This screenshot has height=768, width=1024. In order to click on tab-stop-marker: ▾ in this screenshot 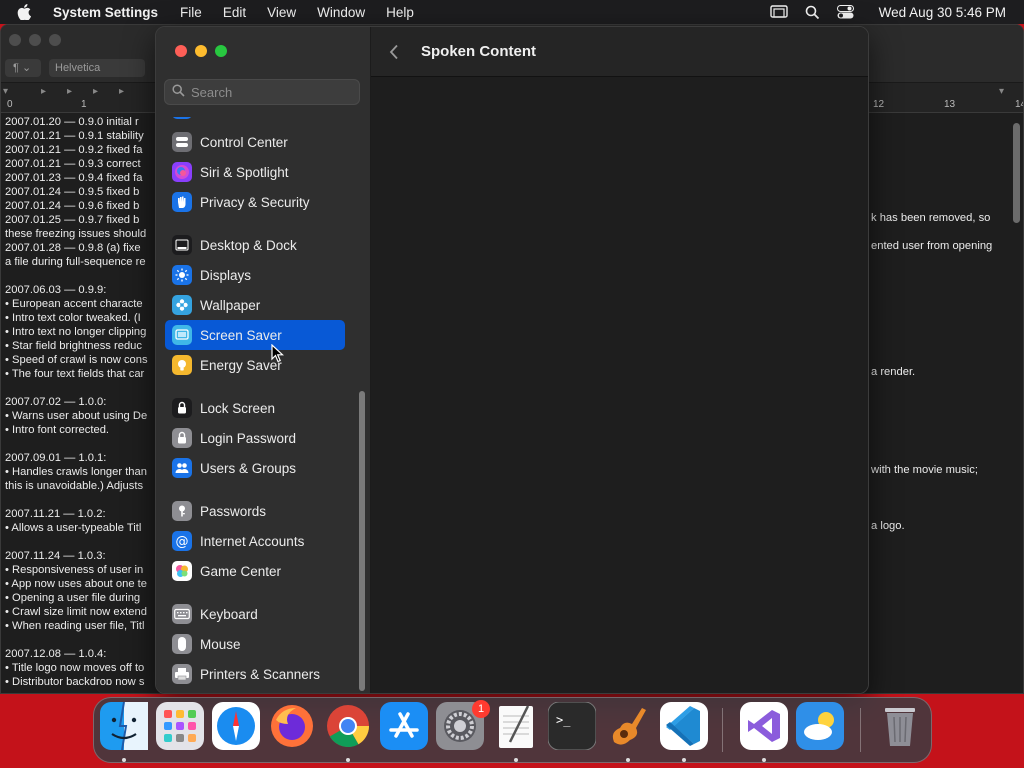, I will do `click(5, 91)`.